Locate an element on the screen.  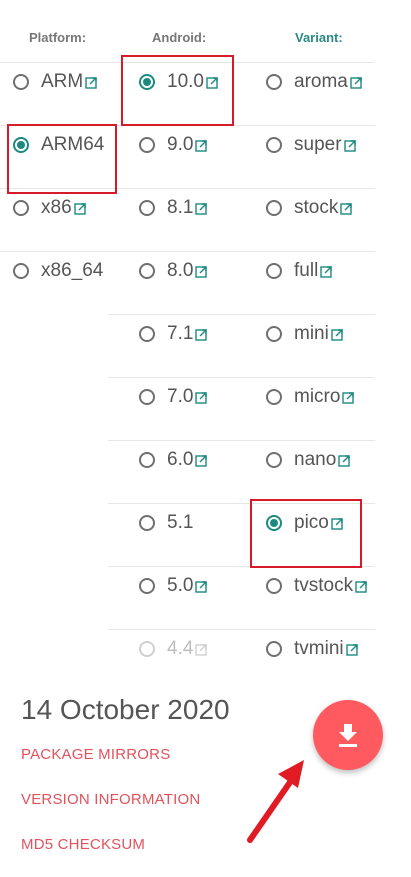
android-version-option: 6.0 is located at coordinates (173, 460).